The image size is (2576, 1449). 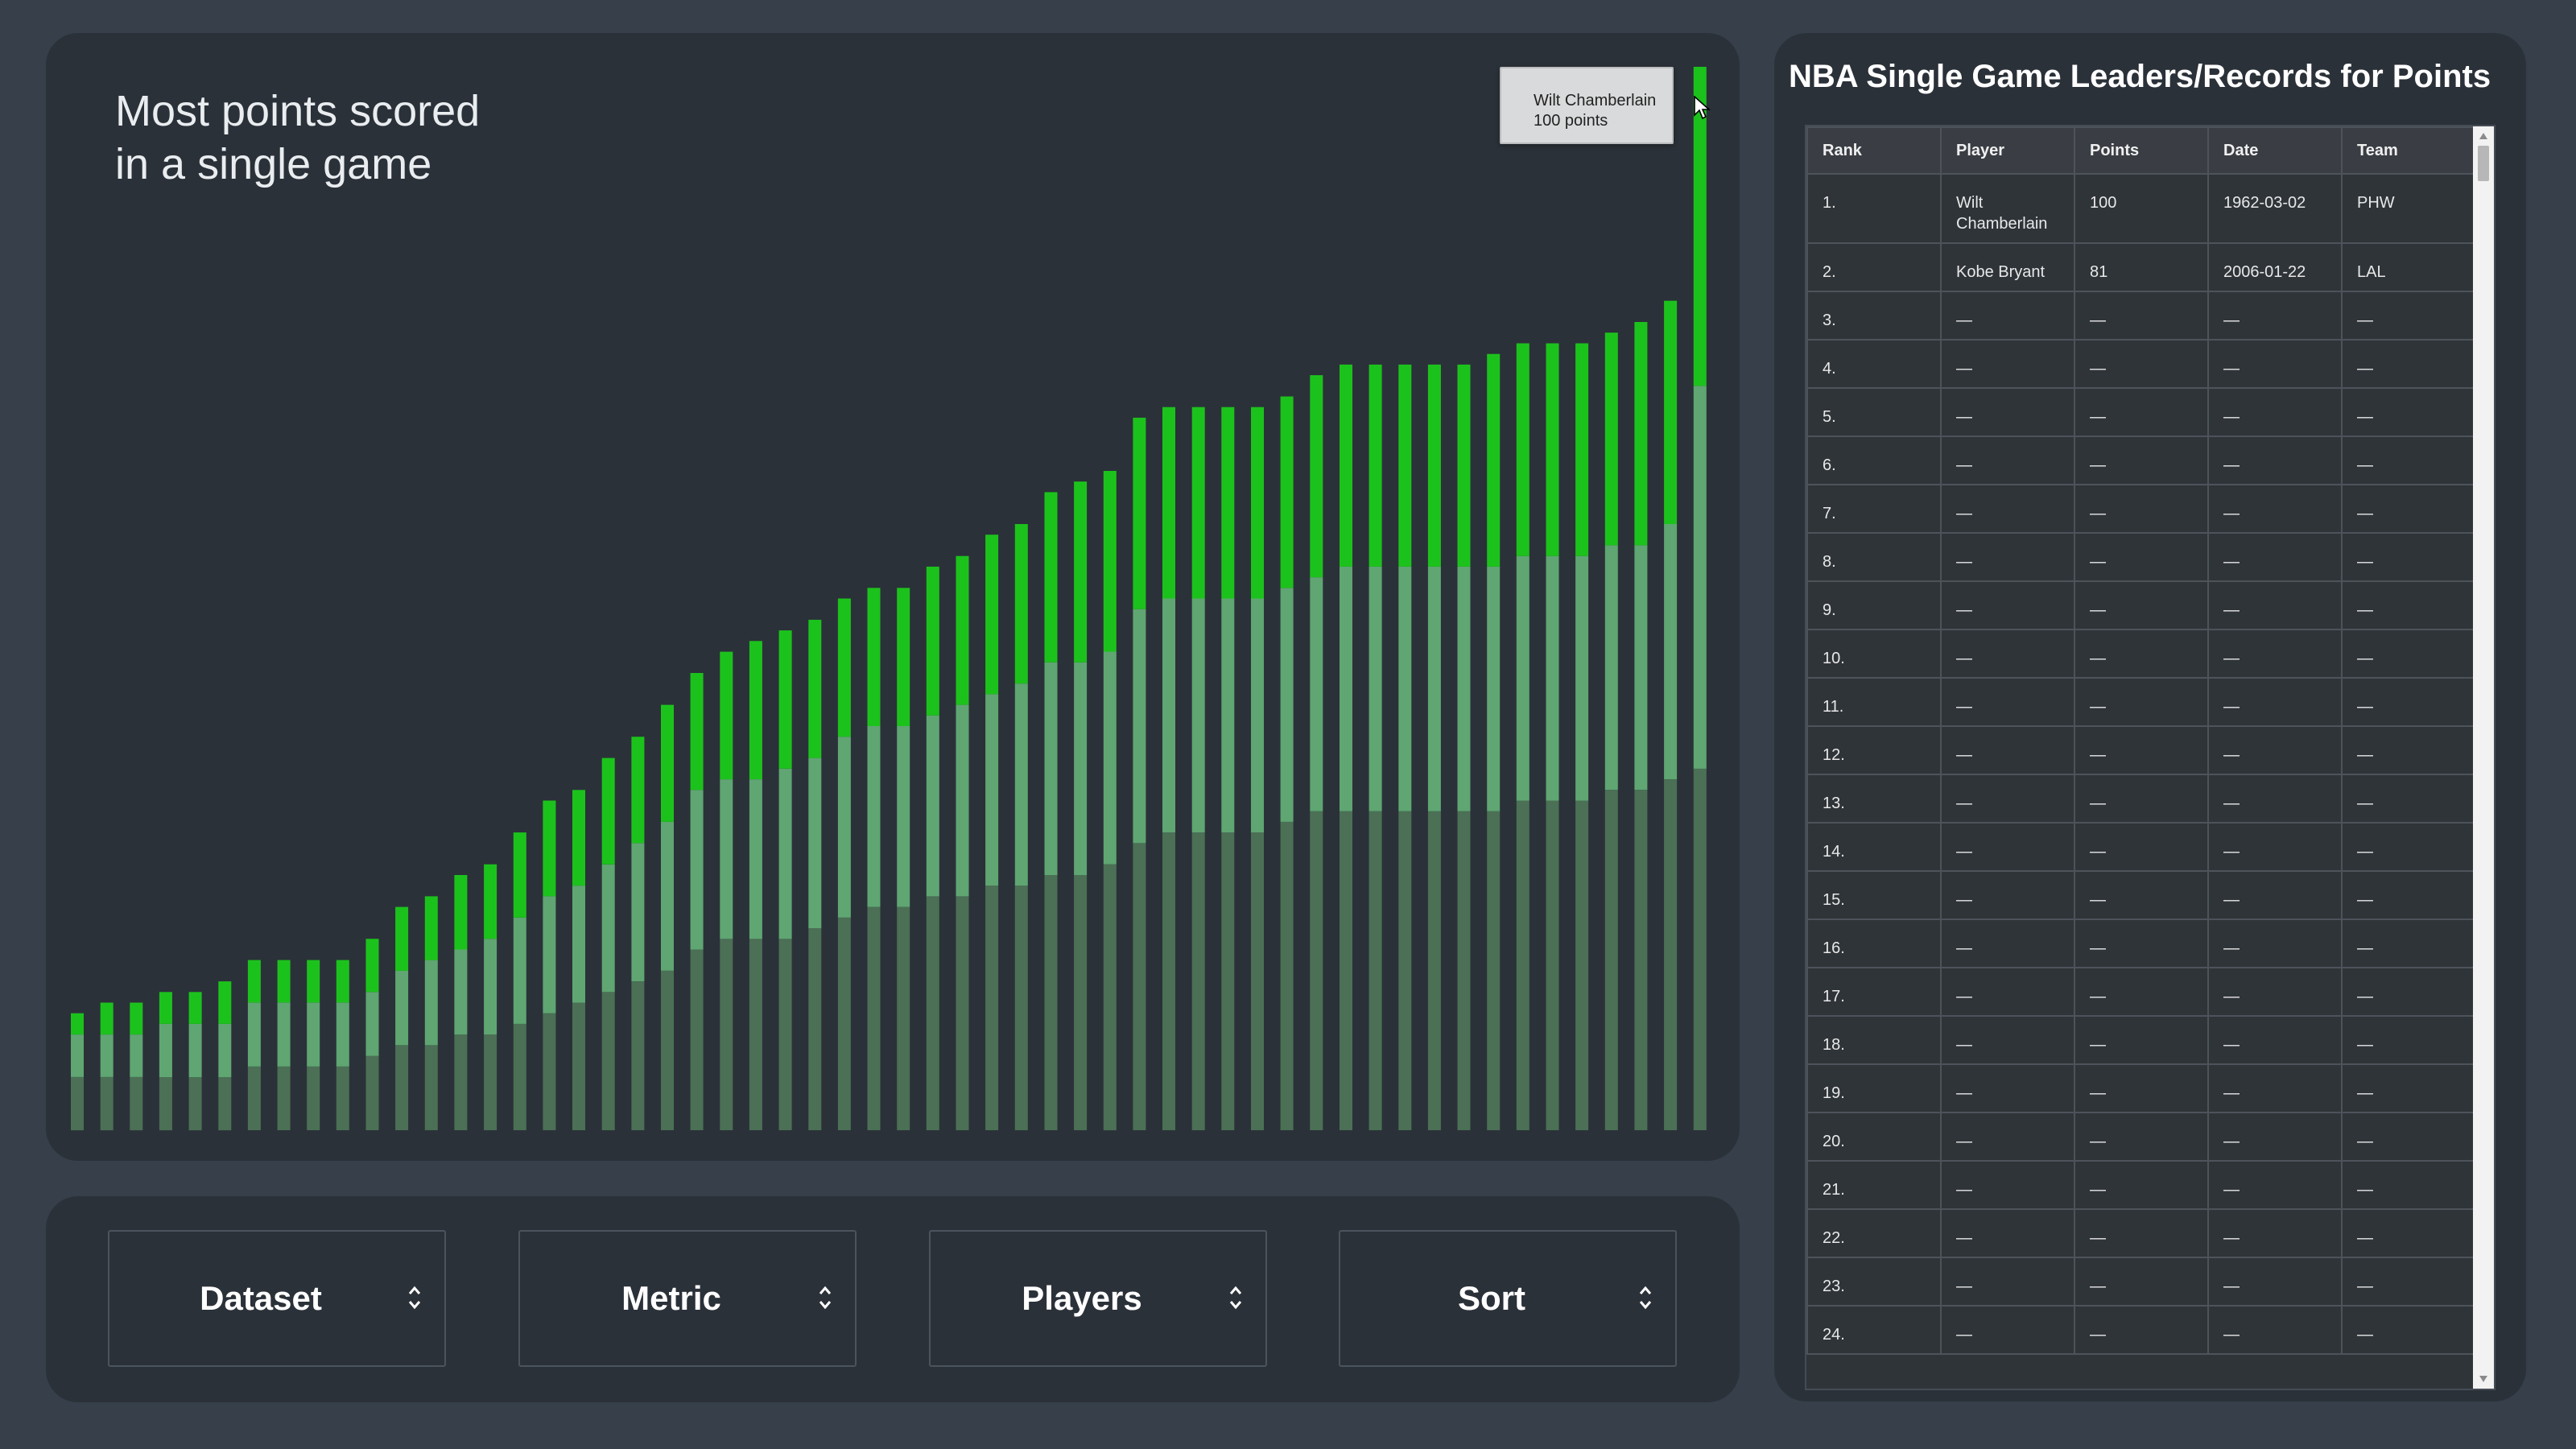 I want to click on table-row: 24. — — — —, so click(x=2141, y=1330).